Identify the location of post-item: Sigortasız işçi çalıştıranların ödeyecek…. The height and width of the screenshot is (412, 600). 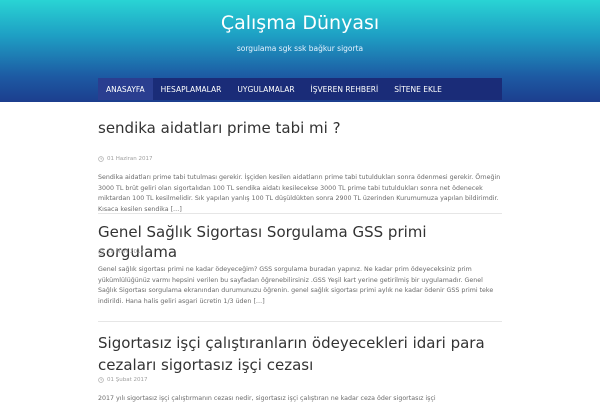
(300, 372).